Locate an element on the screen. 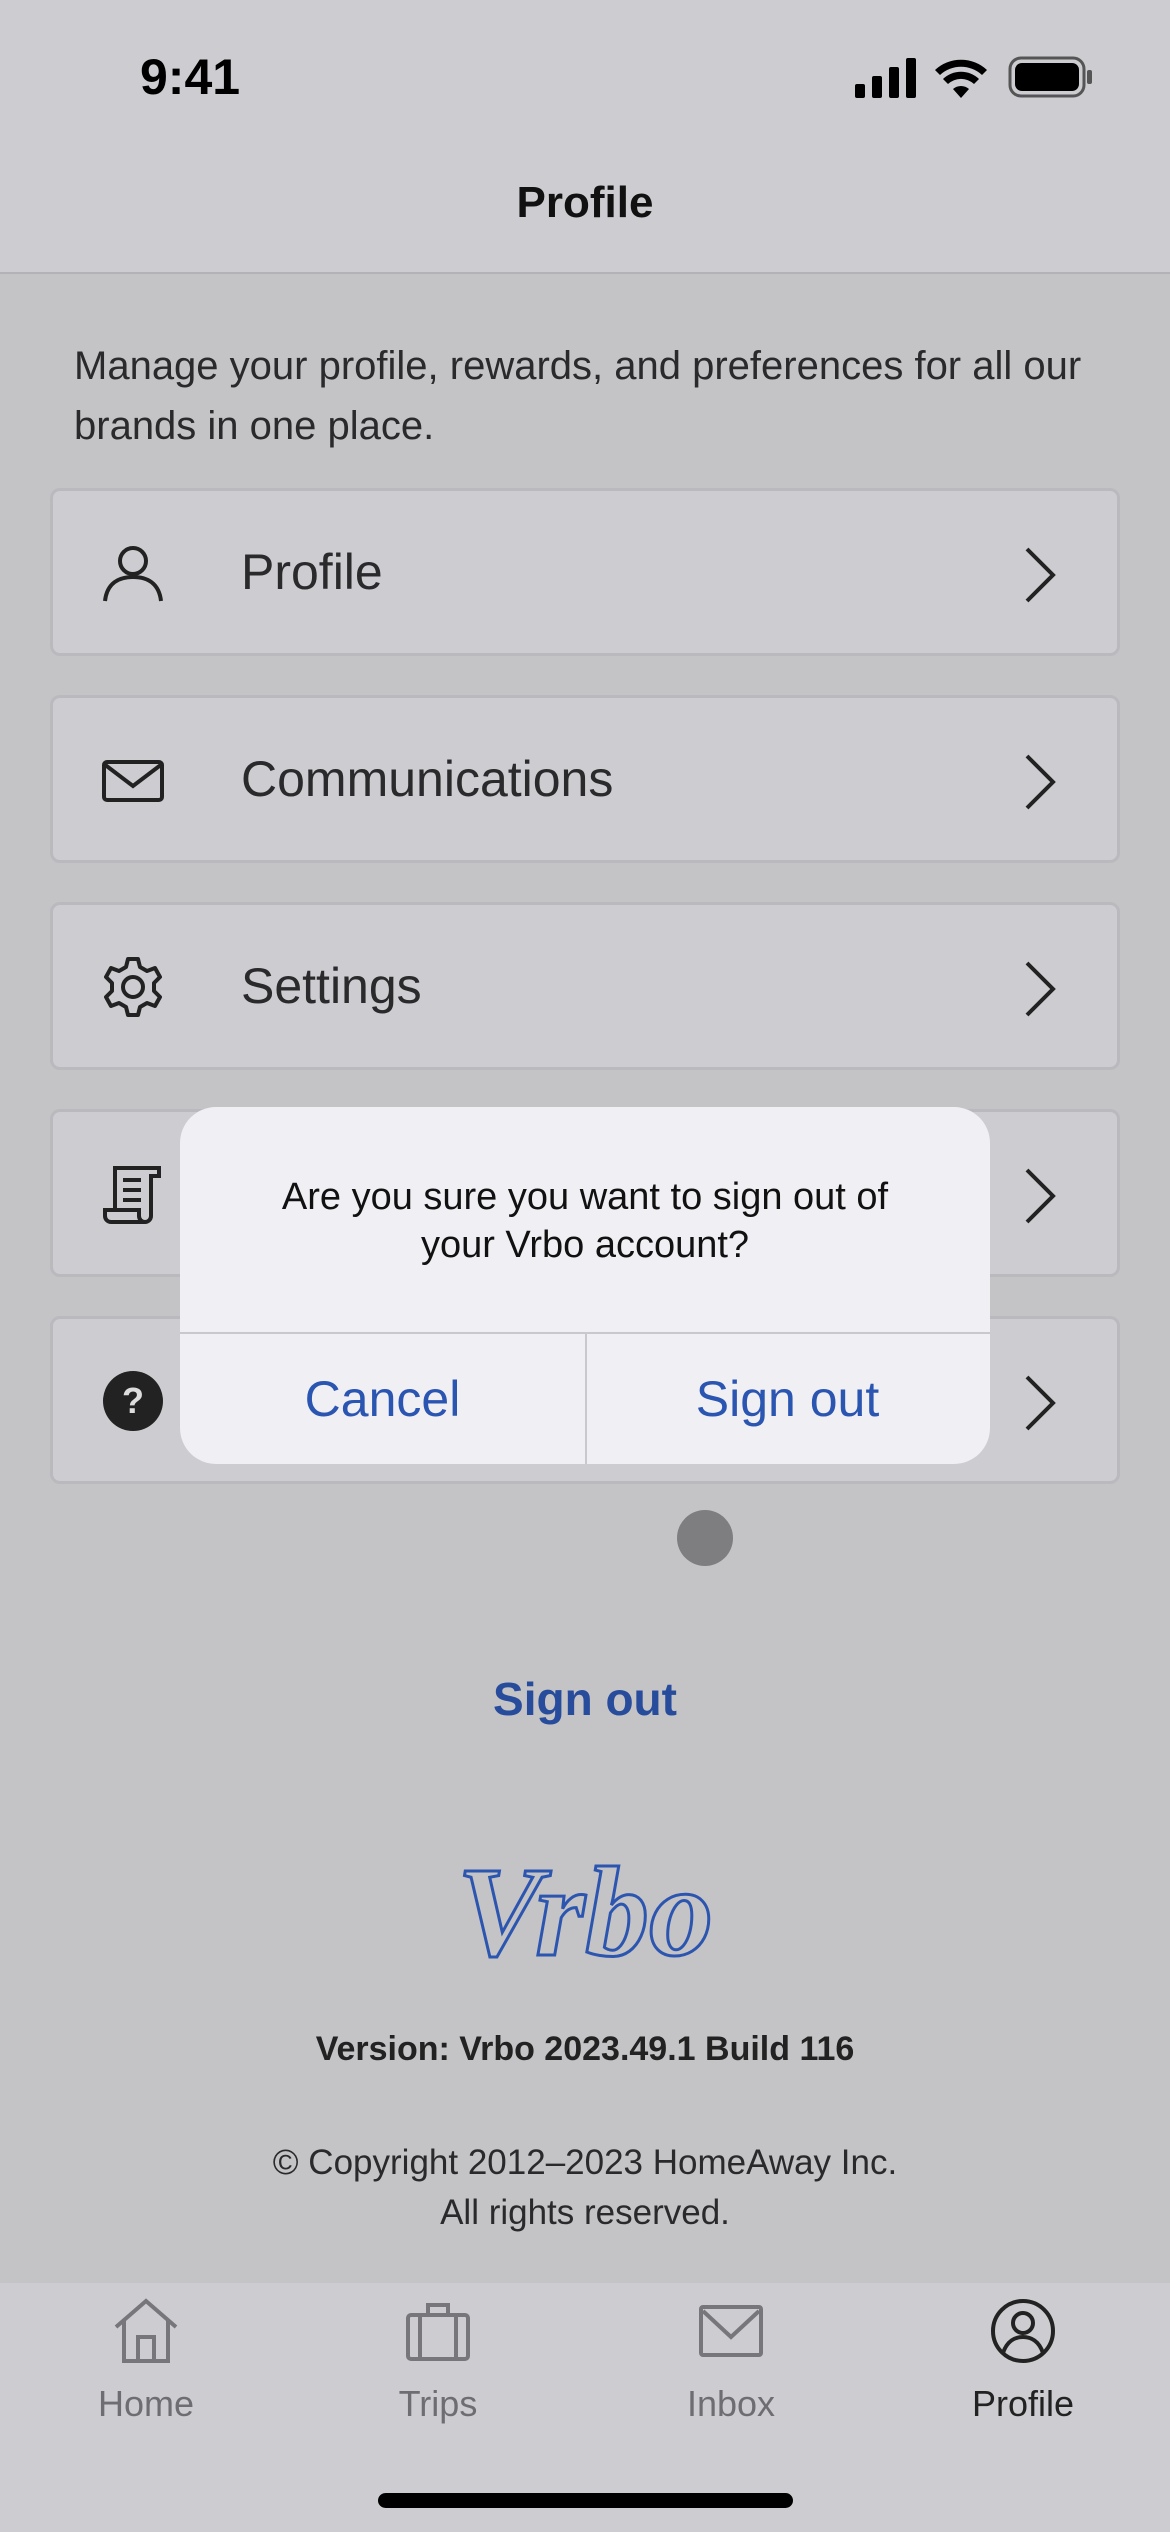 This screenshot has width=1170, height=2532. help-icon: ? is located at coordinates (133, 1401).